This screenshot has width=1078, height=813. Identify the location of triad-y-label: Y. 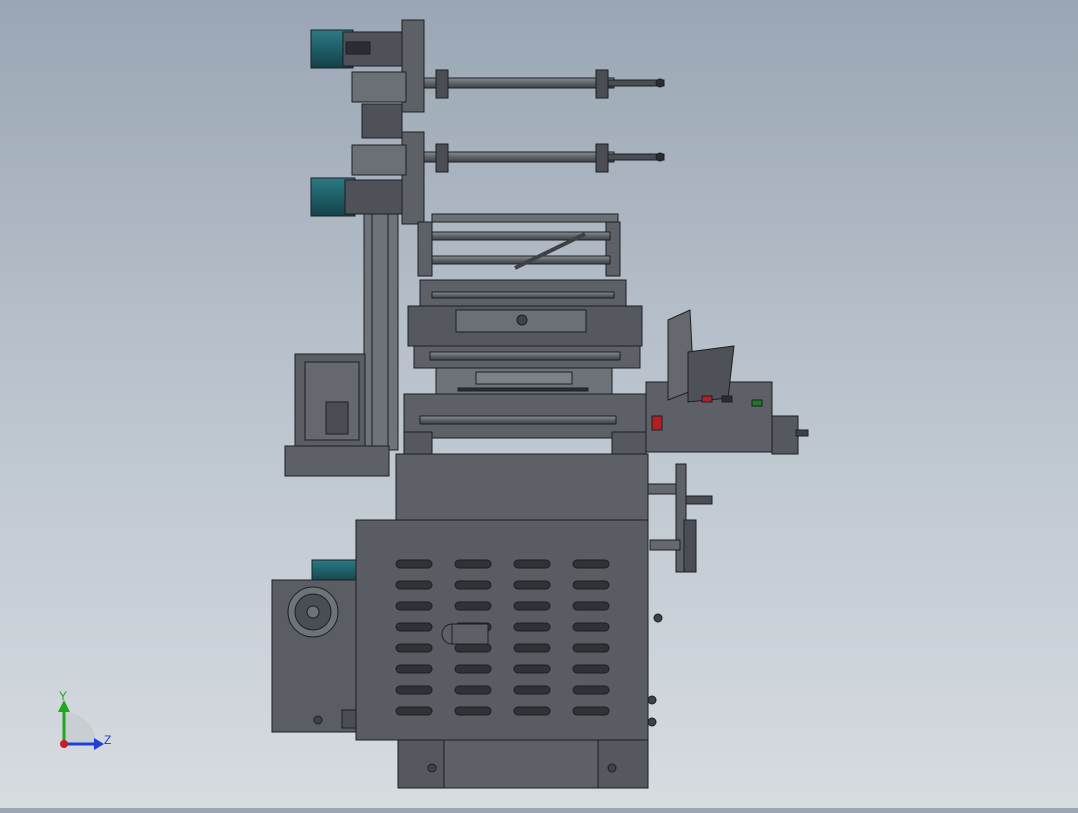
(63, 696).